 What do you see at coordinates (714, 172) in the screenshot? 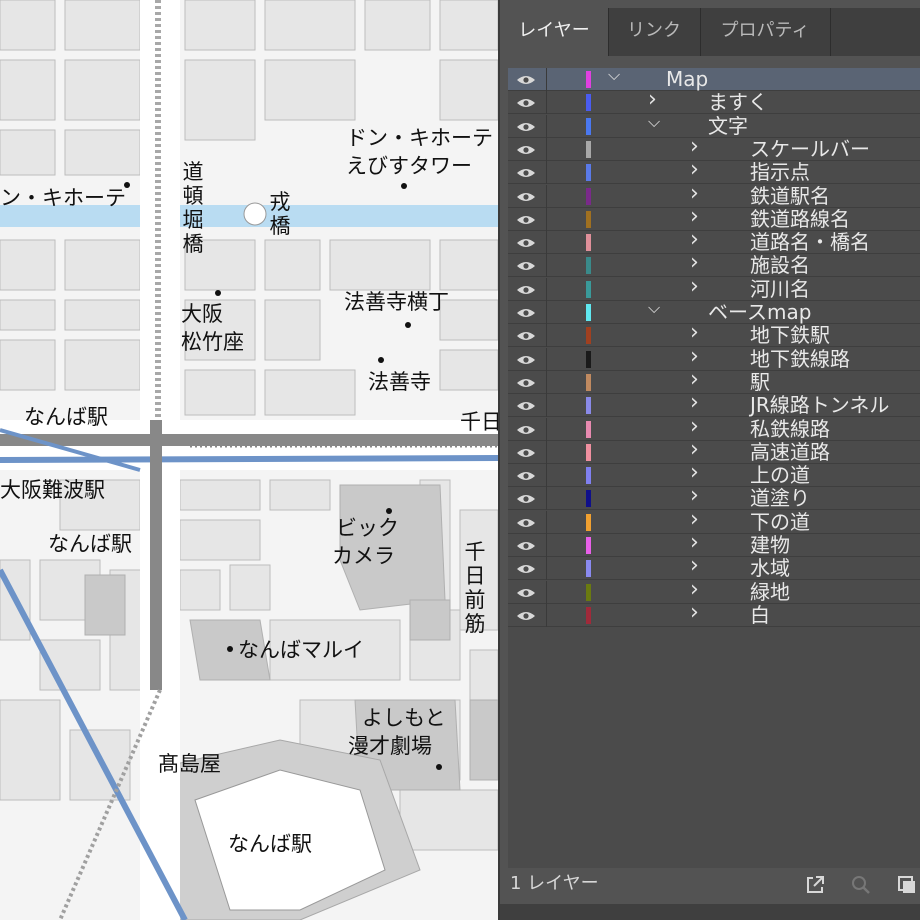
I see `layer-row: › 指示点` at bounding box center [714, 172].